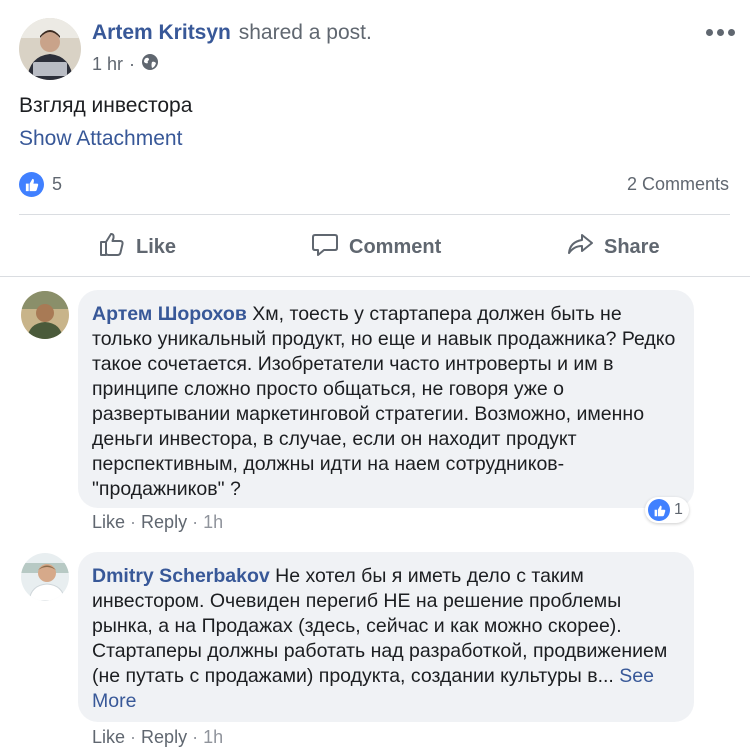 The image size is (750, 756). What do you see at coordinates (374, 214) in the screenshot?
I see `divider` at bounding box center [374, 214].